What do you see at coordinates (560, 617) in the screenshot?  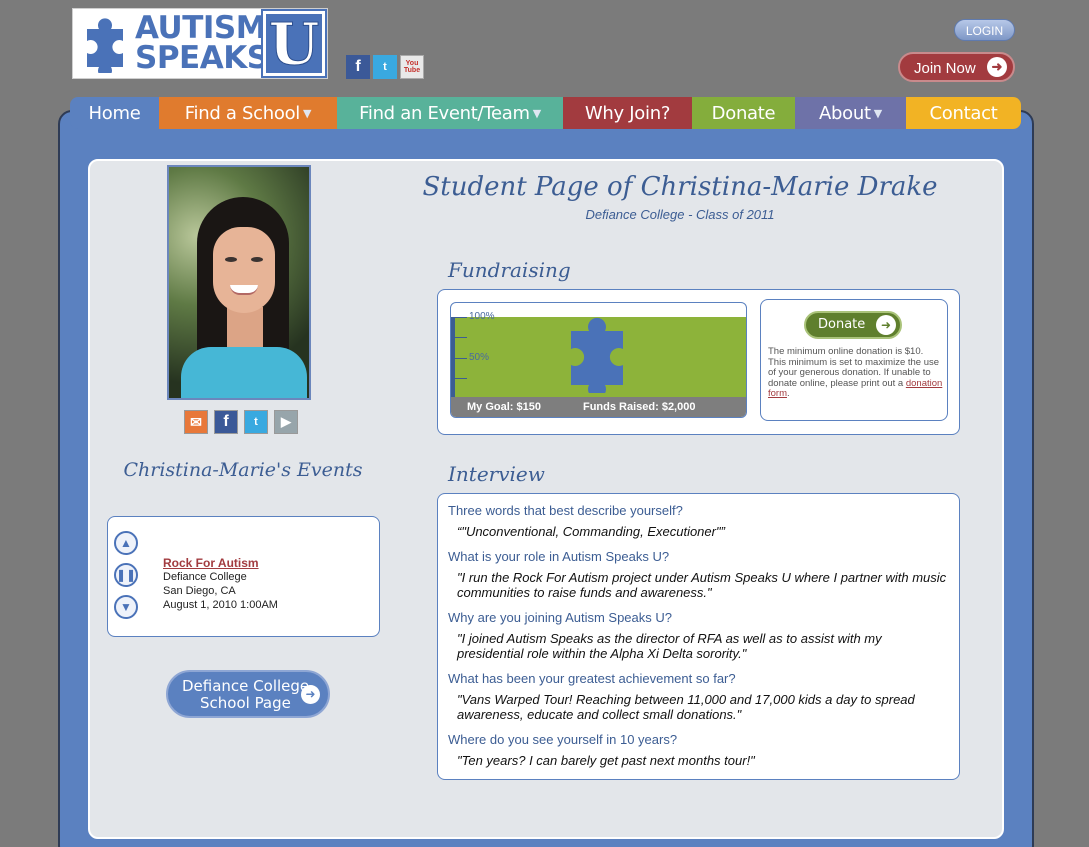 I see `interview-question: Why are you joining Autism Speaks U?` at bounding box center [560, 617].